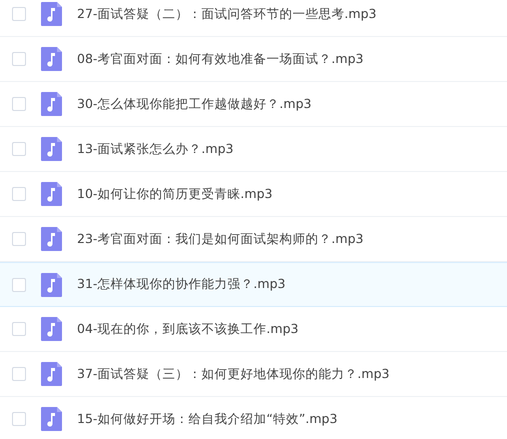 The image size is (507, 439). I want to click on file-row: 10-如何让你的简历更受青睐.mp3, so click(253, 194).